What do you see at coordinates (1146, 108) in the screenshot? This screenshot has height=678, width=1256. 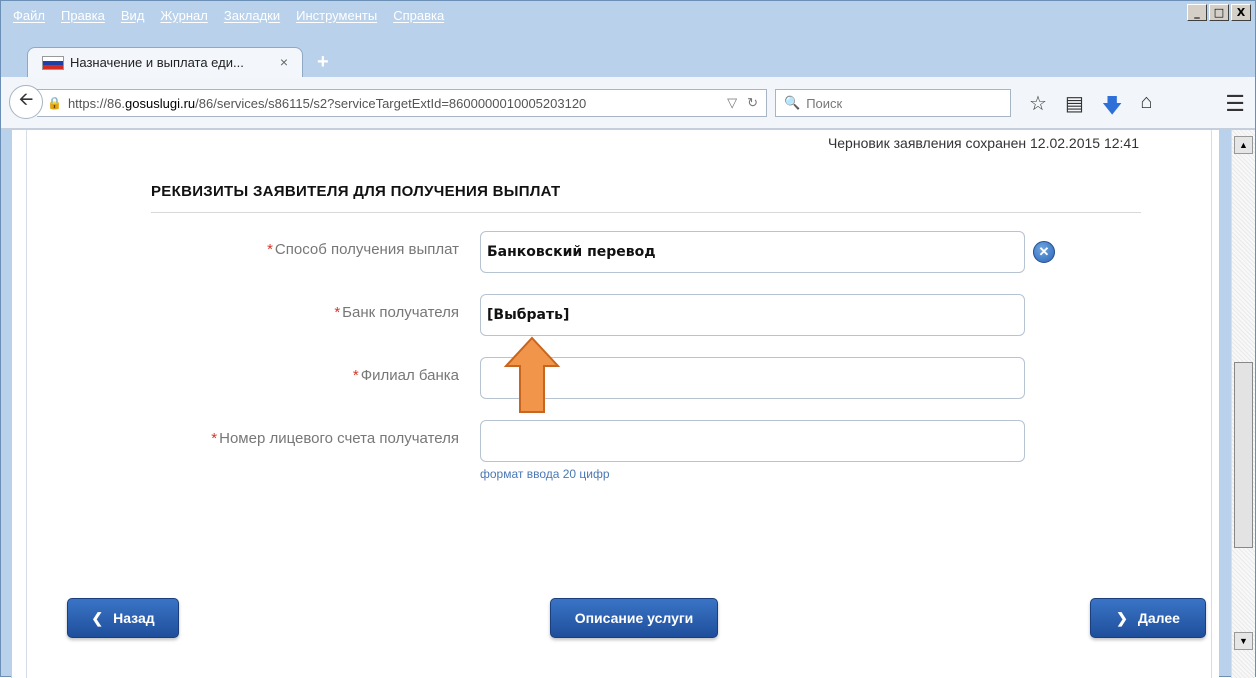 I see `home-icon: ⌂` at bounding box center [1146, 108].